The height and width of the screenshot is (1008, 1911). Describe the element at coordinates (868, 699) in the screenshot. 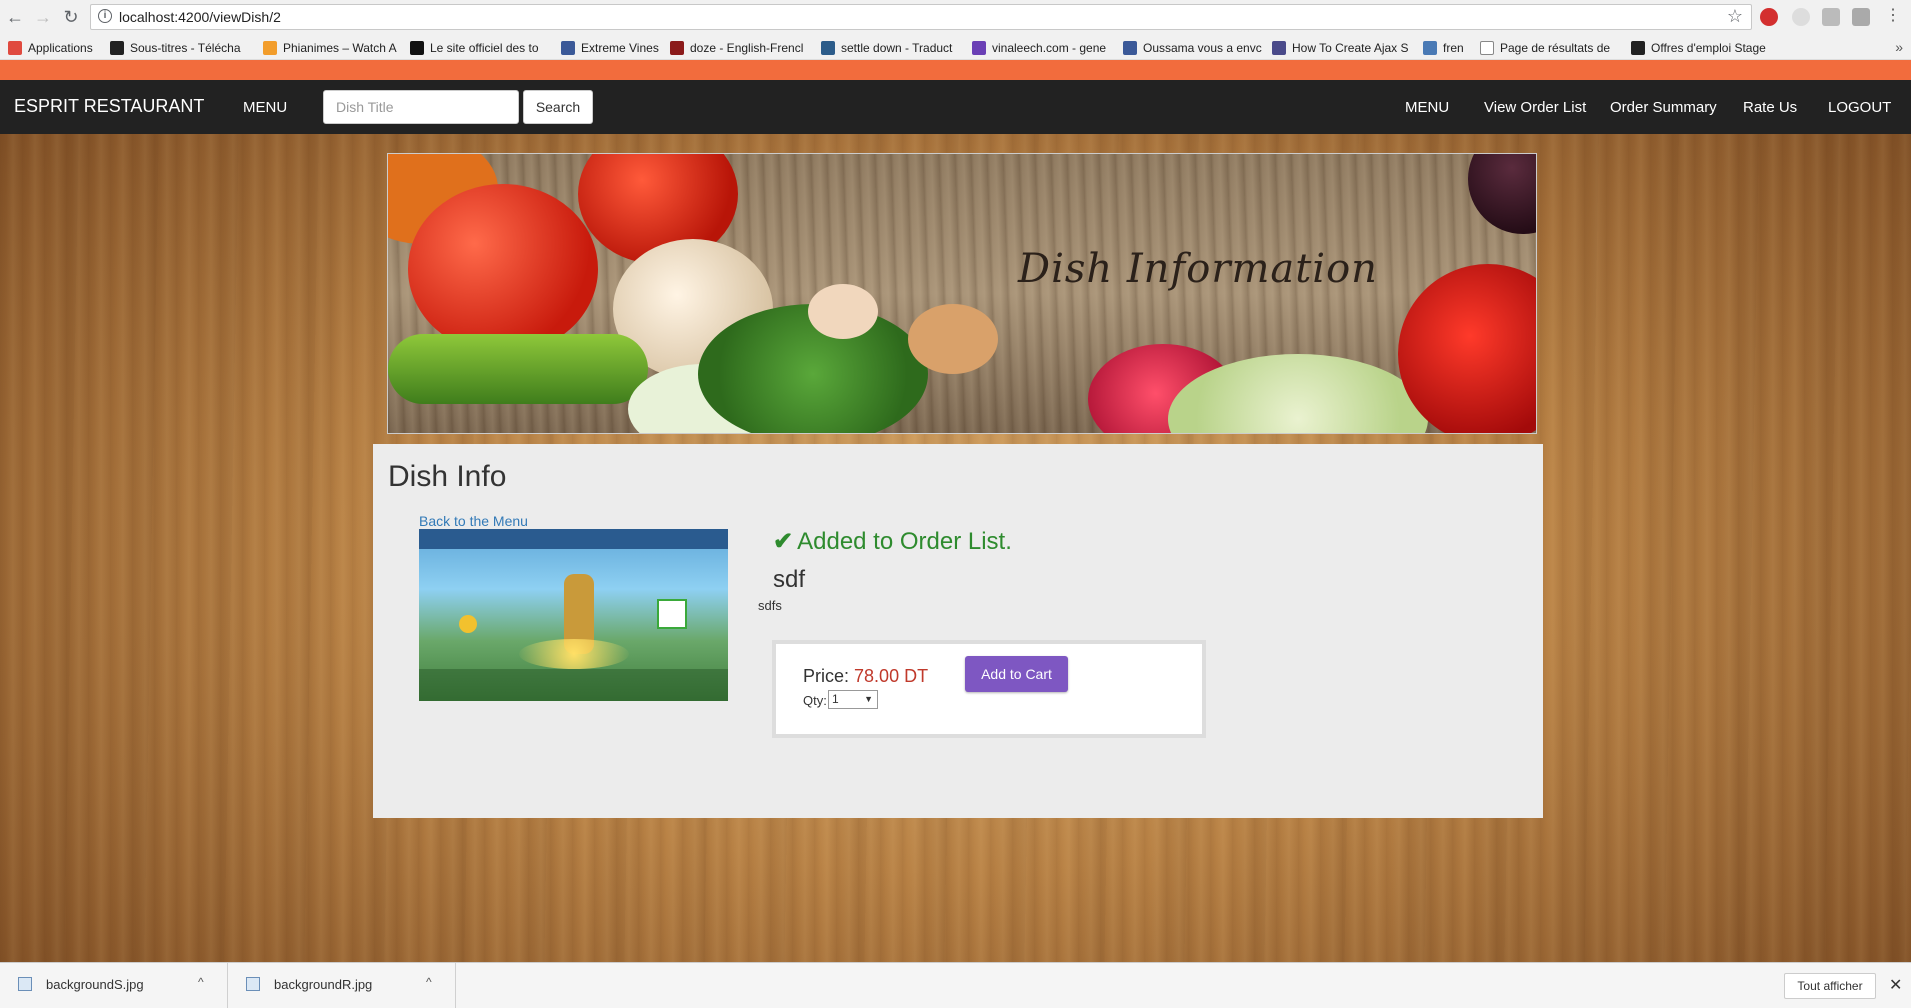

I see `dropdown-arrow-icon: ▼` at that location.